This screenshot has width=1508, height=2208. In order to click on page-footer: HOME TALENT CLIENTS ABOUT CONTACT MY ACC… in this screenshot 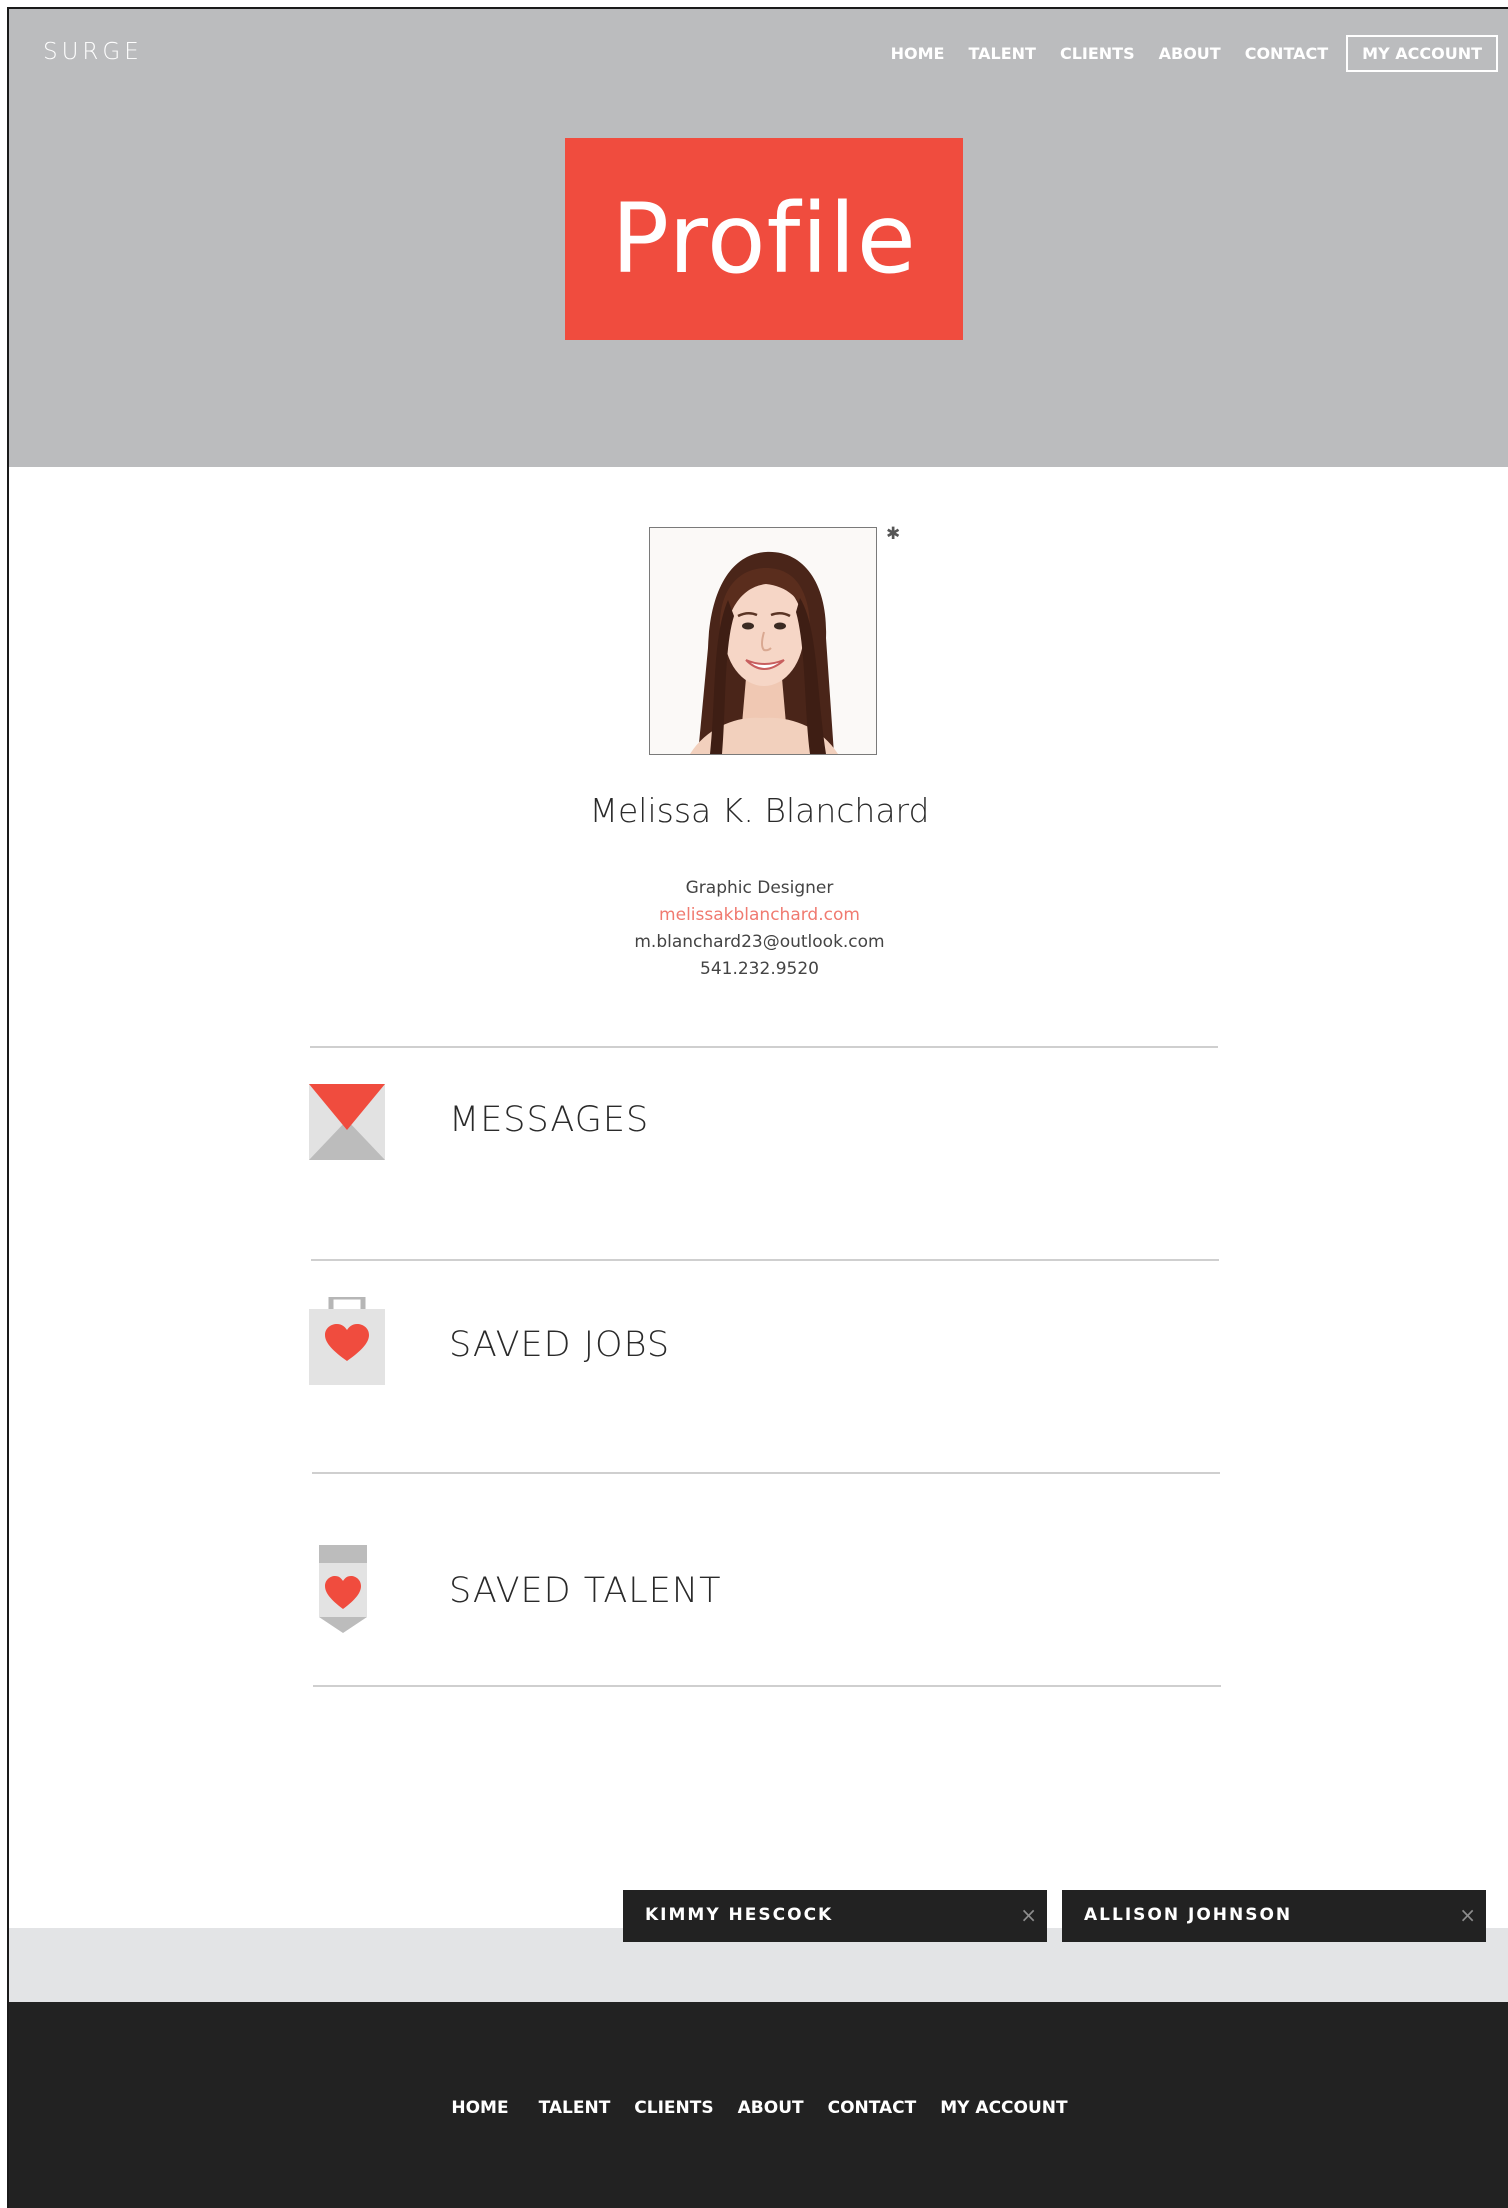, I will do `click(758, 2105)`.